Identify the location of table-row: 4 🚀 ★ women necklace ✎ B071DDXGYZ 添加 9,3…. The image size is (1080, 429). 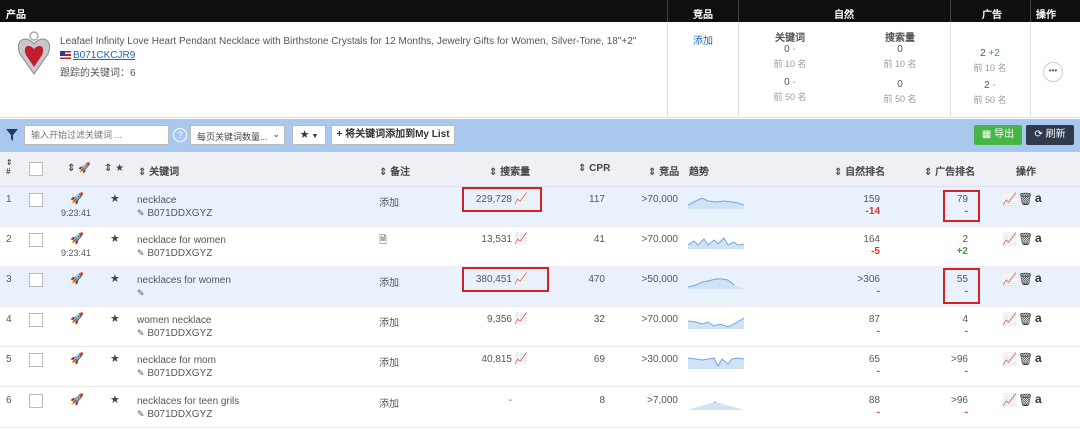
(540, 327).